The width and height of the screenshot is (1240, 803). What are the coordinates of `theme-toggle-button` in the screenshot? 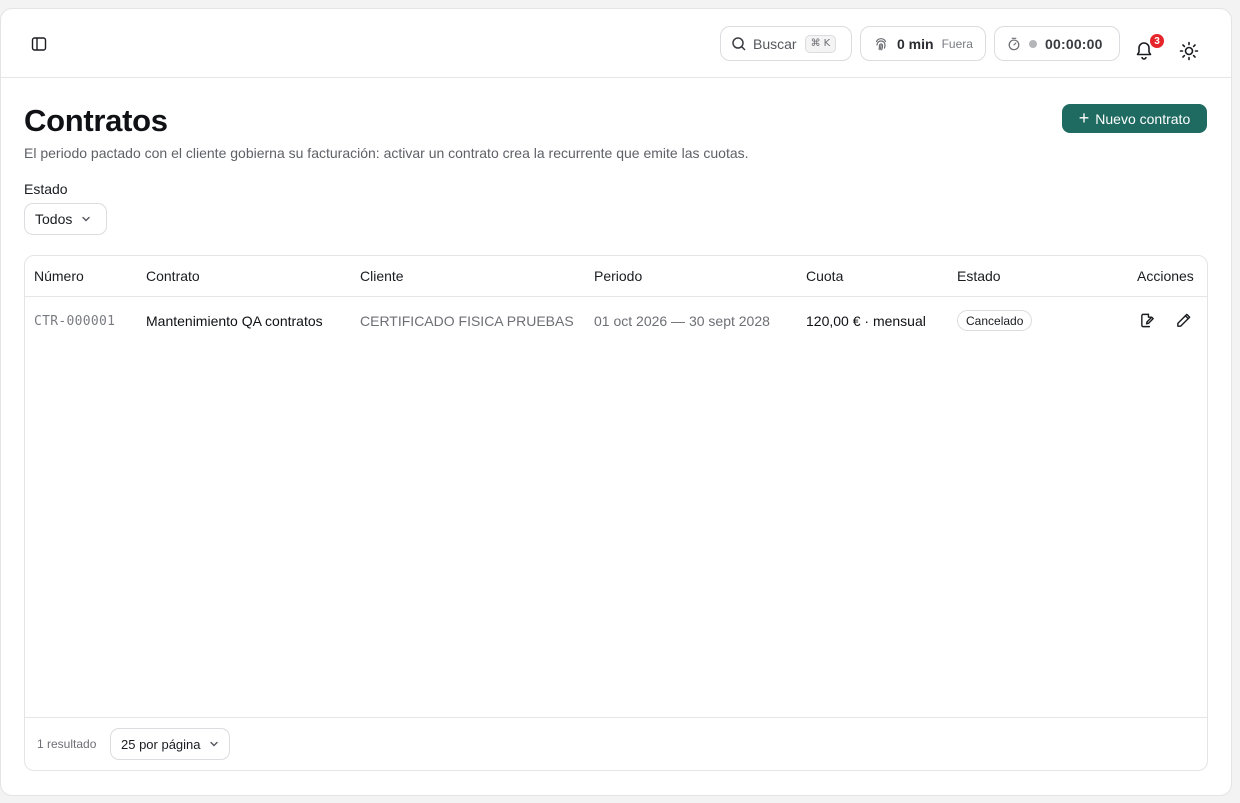 It's located at (1190, 52).